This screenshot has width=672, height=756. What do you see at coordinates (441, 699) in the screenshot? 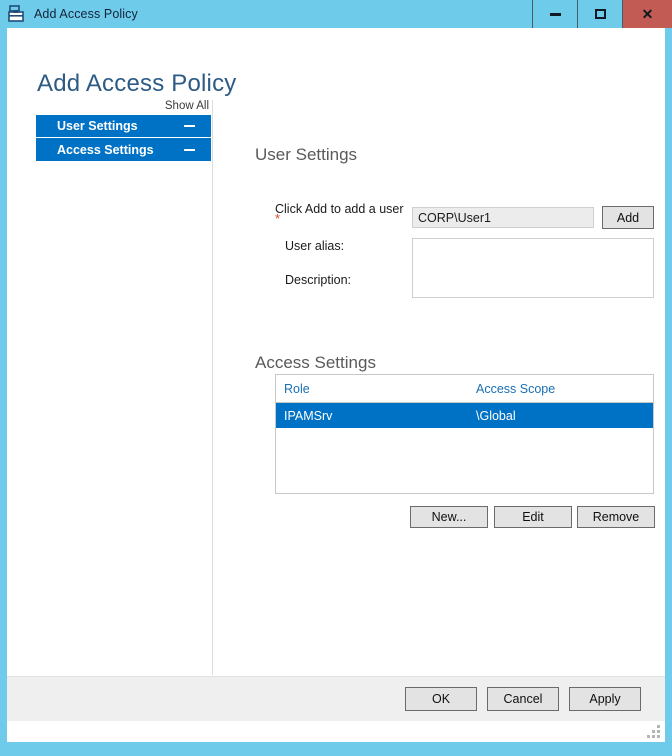
I see `ok-button: OK` at bounding box center [441, 699].